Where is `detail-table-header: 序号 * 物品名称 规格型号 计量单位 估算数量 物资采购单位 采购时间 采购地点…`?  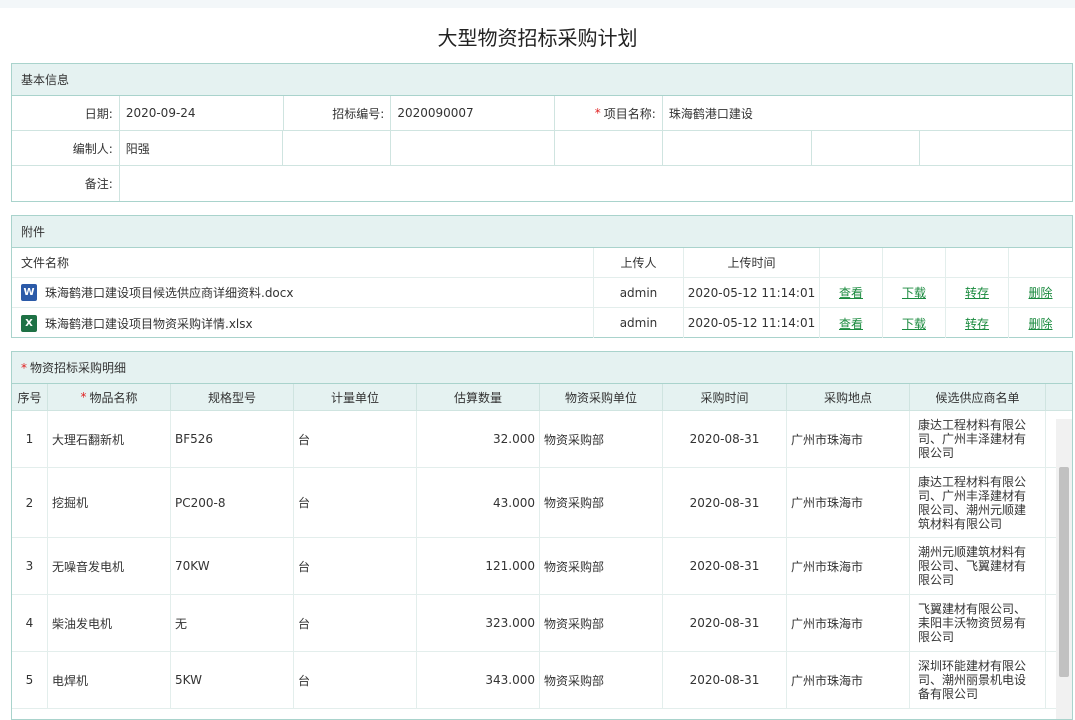 detail-table-header: 序号 * 物品名称 规格型号 计量单位 估算数量 物资采购单位 采购时间 采购地点… is located at coordinates (542, 397).